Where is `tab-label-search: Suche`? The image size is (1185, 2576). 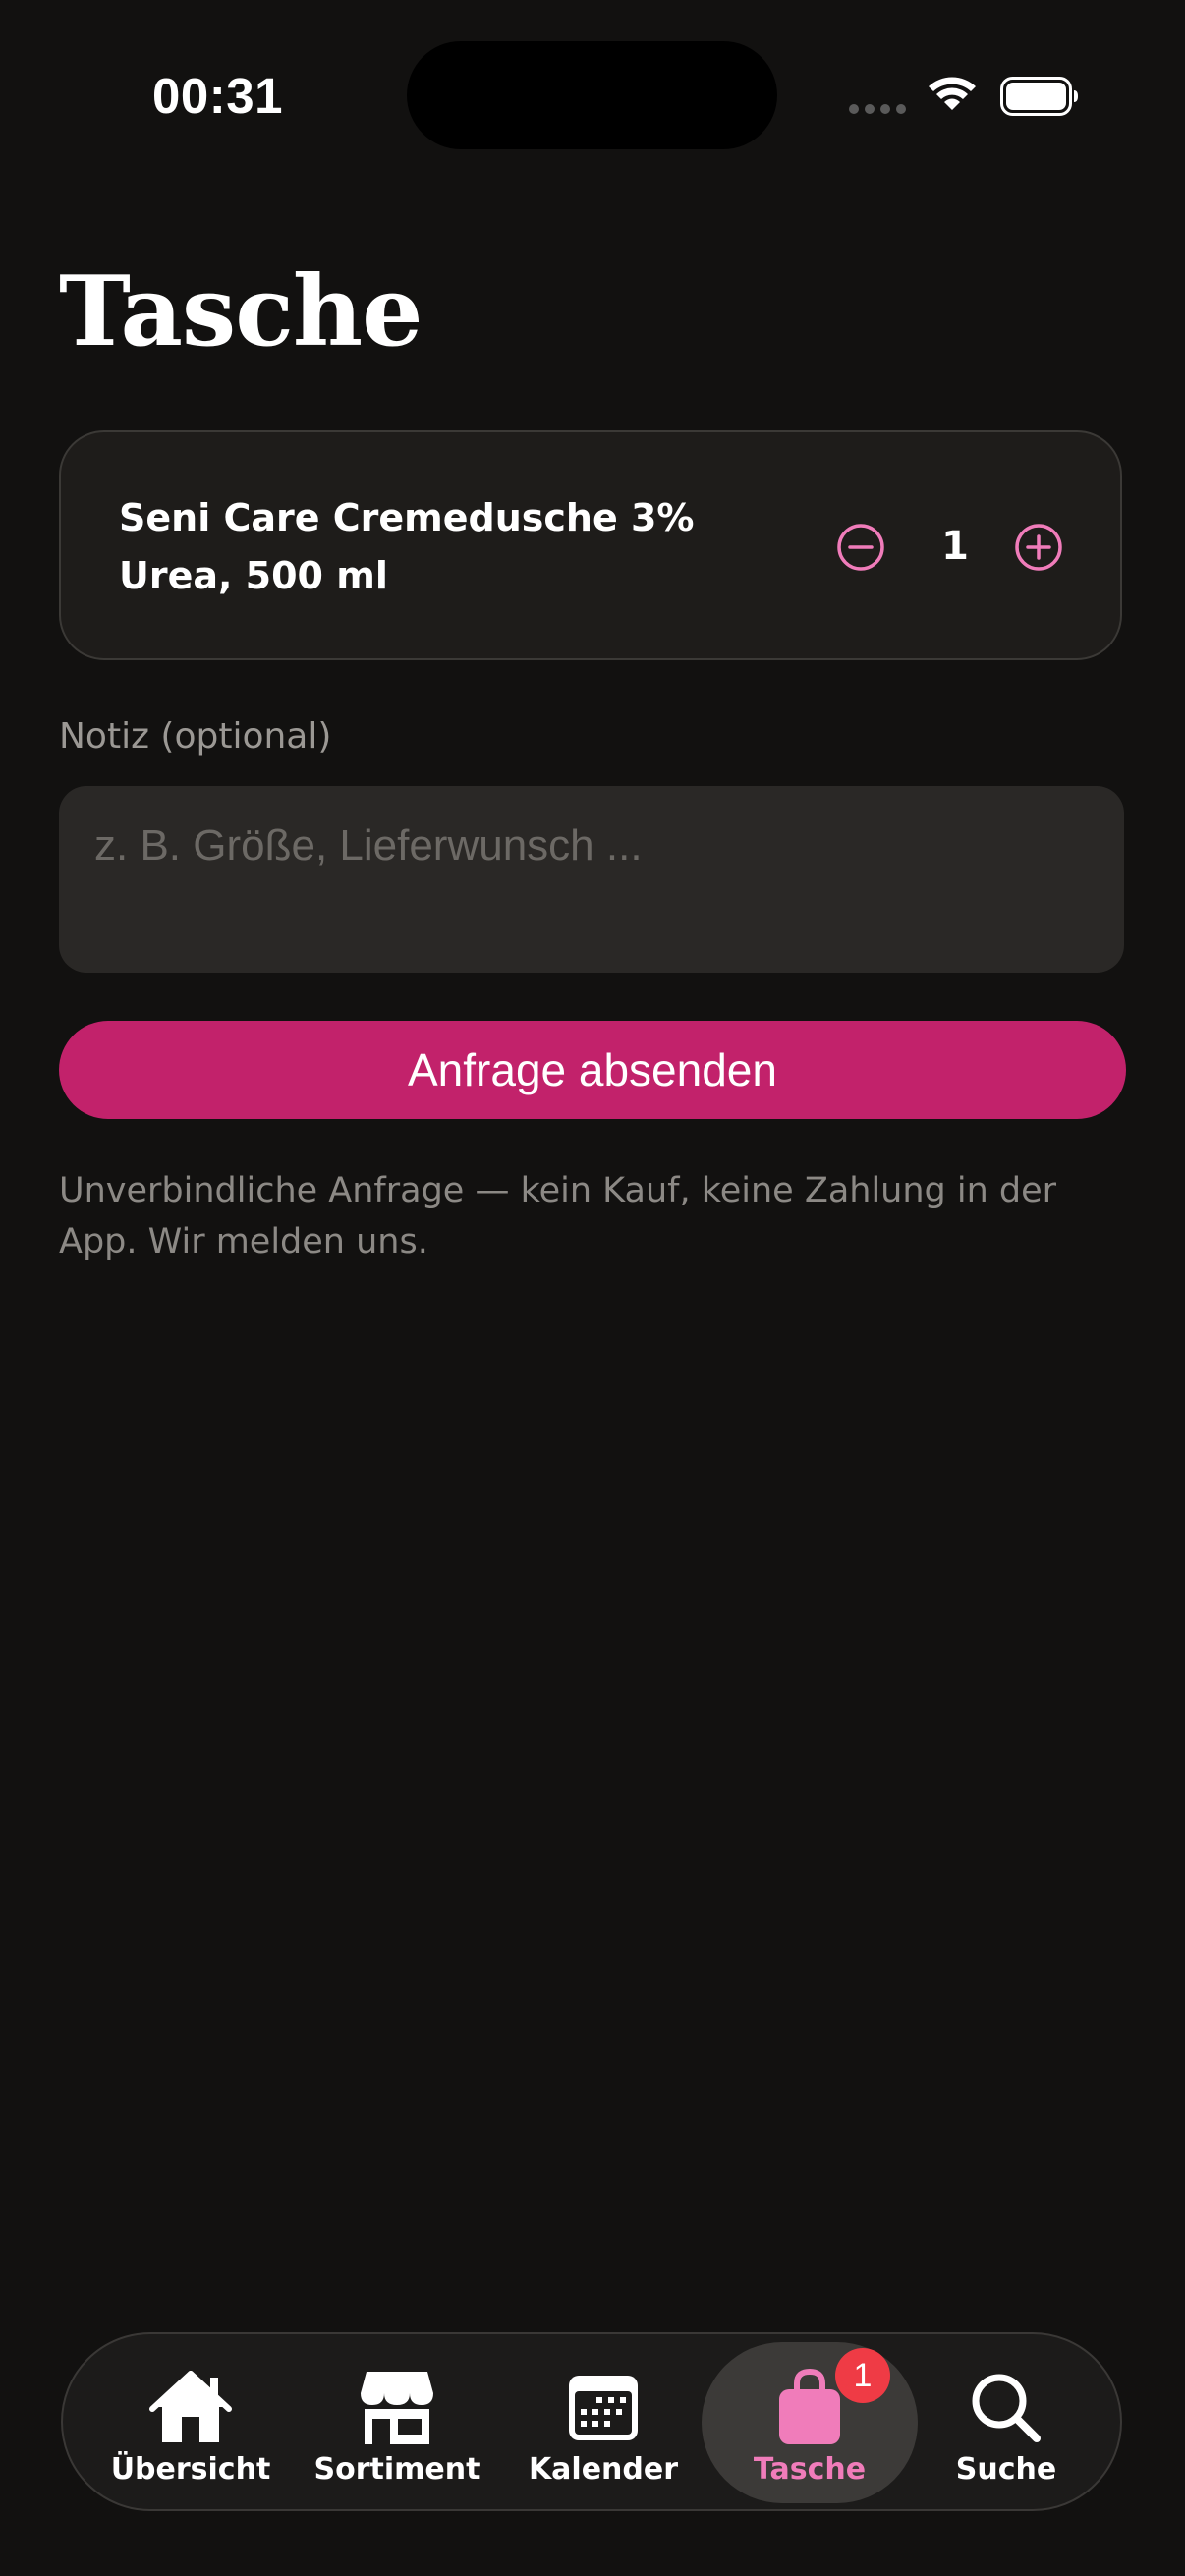
tab-label-search: Suche is located at coordinates (1006, 2469).